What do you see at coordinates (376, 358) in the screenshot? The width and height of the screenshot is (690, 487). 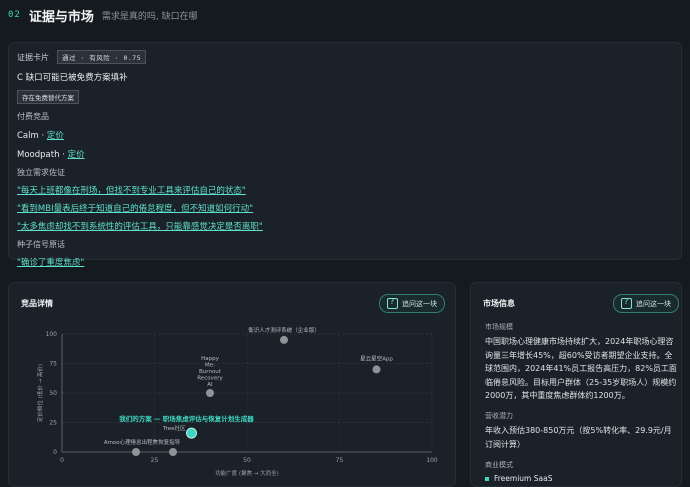 I see `data-point-label: 星云星空App` at bounding box center [376, 358].